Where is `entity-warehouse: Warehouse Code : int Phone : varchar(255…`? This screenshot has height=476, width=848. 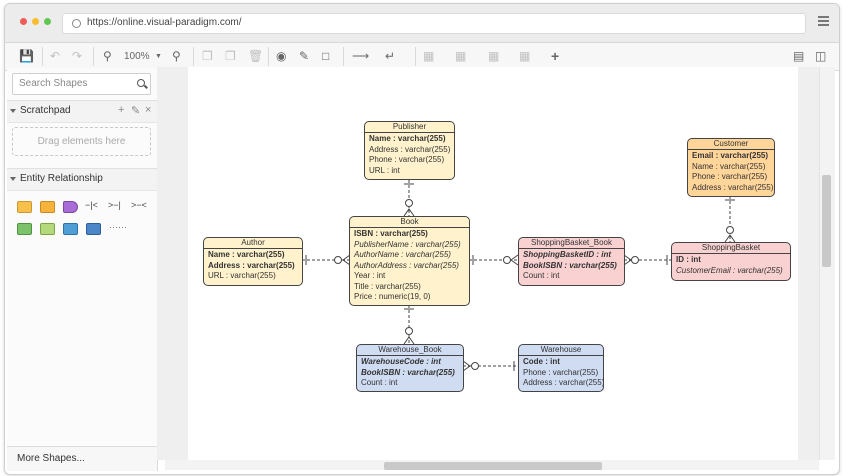 entity-warehouse: Warehouse Code : int Phone : varchar(255… is located at coordinates (561, 368).